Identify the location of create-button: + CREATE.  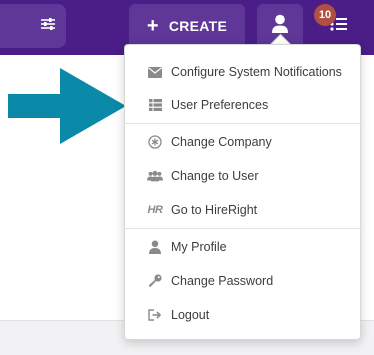
(187, 26).